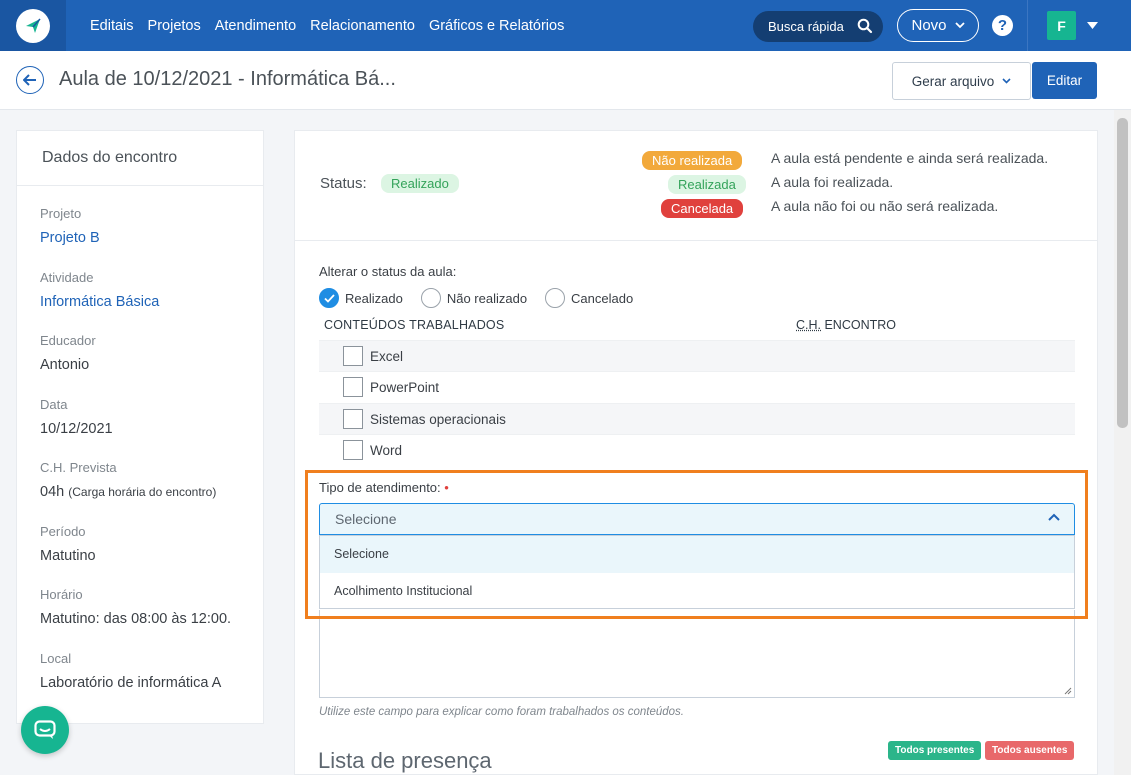  I want to click on presence-list-title: Lista de presença, so click(405, 760).